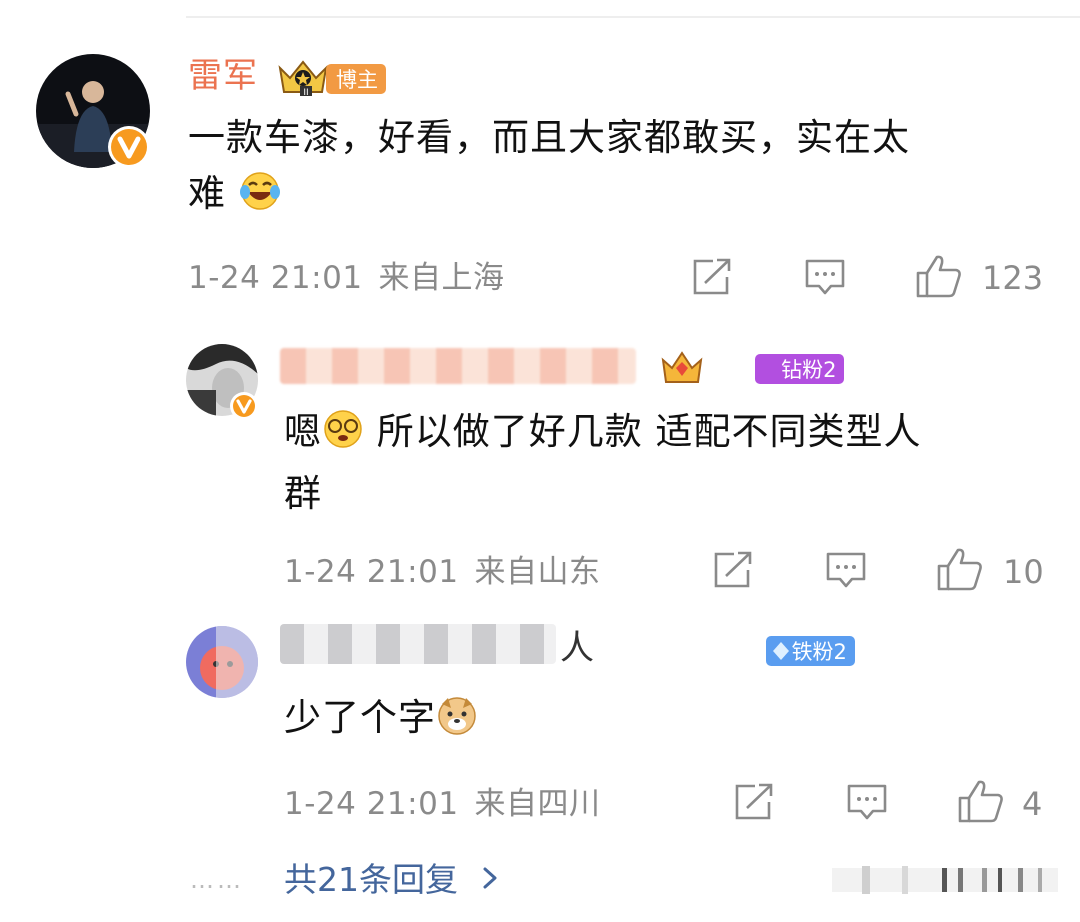  Describe the element at coordinates (356, 79) in the screenshot. I see `blogger-badge: 博主` at that location.